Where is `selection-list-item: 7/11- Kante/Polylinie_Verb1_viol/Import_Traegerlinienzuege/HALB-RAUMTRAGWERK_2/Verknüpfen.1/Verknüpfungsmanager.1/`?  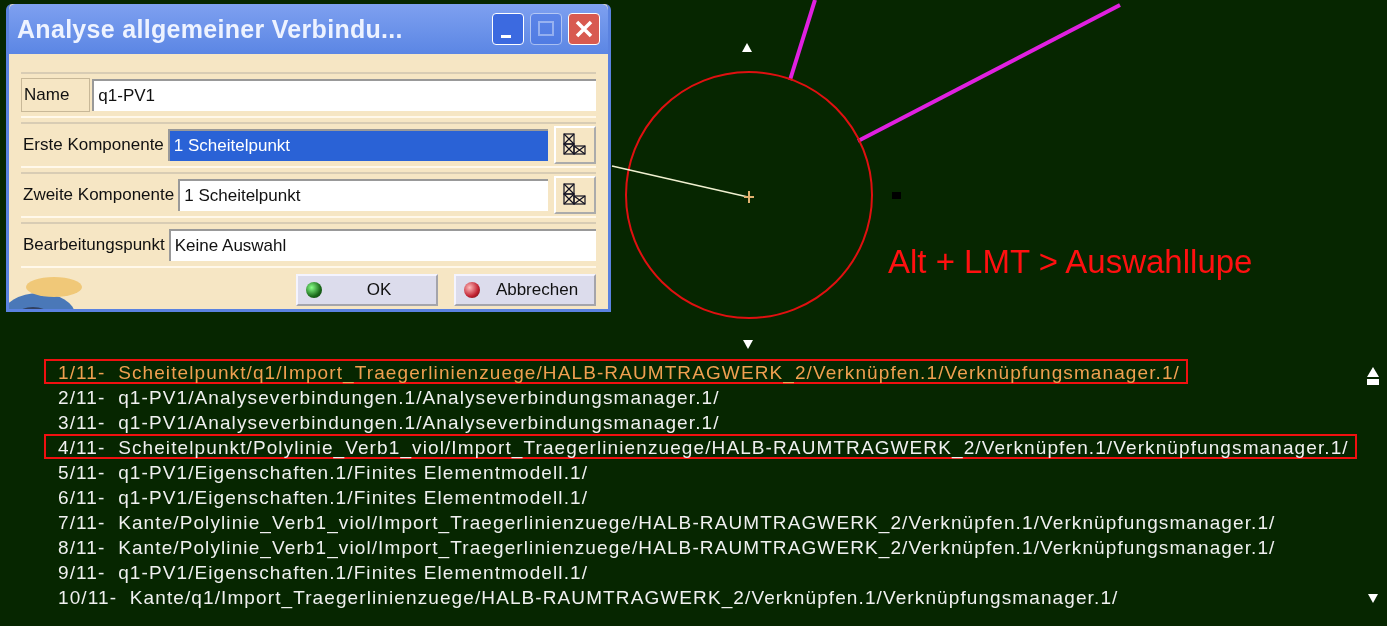 selection-list-item: 7/11- Kante/Polylinie_Verb1_viol/Import_Traegerlinienzuege/HALB-RAUMTRAGWERK_2/Verknüpfen.1/Verknüpfungsmanager.1/ is located at coordinates (664, 521).